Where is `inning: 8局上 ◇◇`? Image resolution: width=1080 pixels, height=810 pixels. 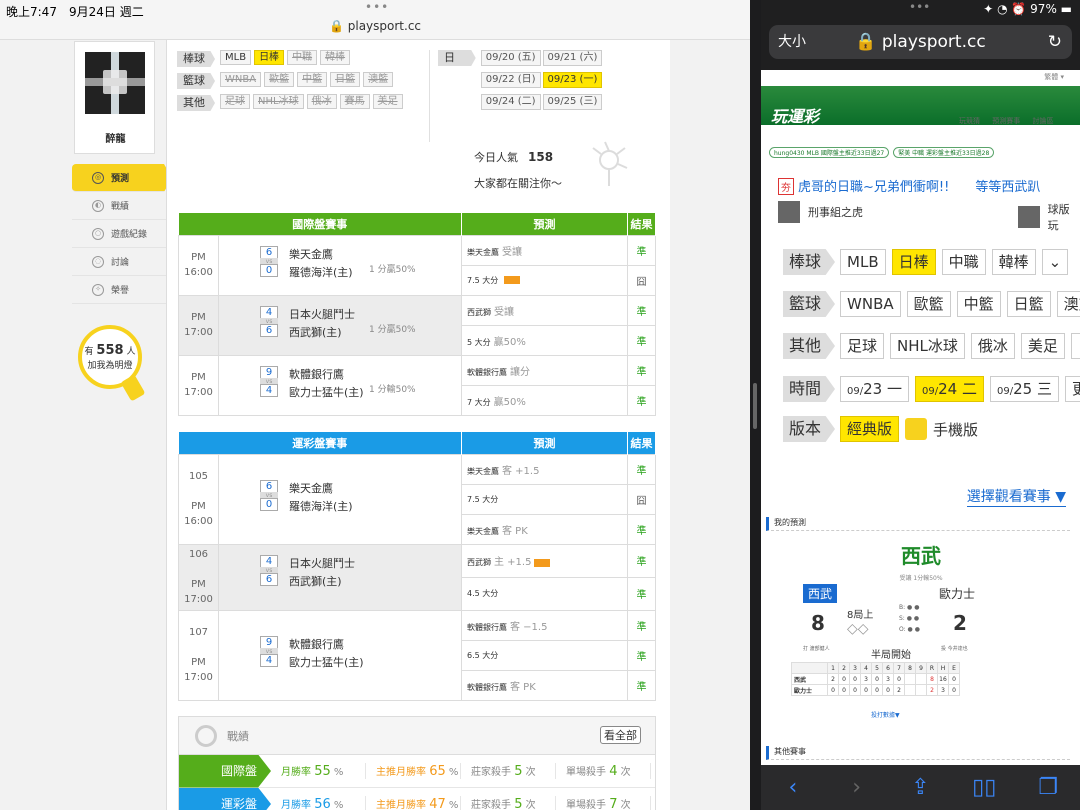 inning: 8局上 ◇◇ is located at coordinates (860, 623).